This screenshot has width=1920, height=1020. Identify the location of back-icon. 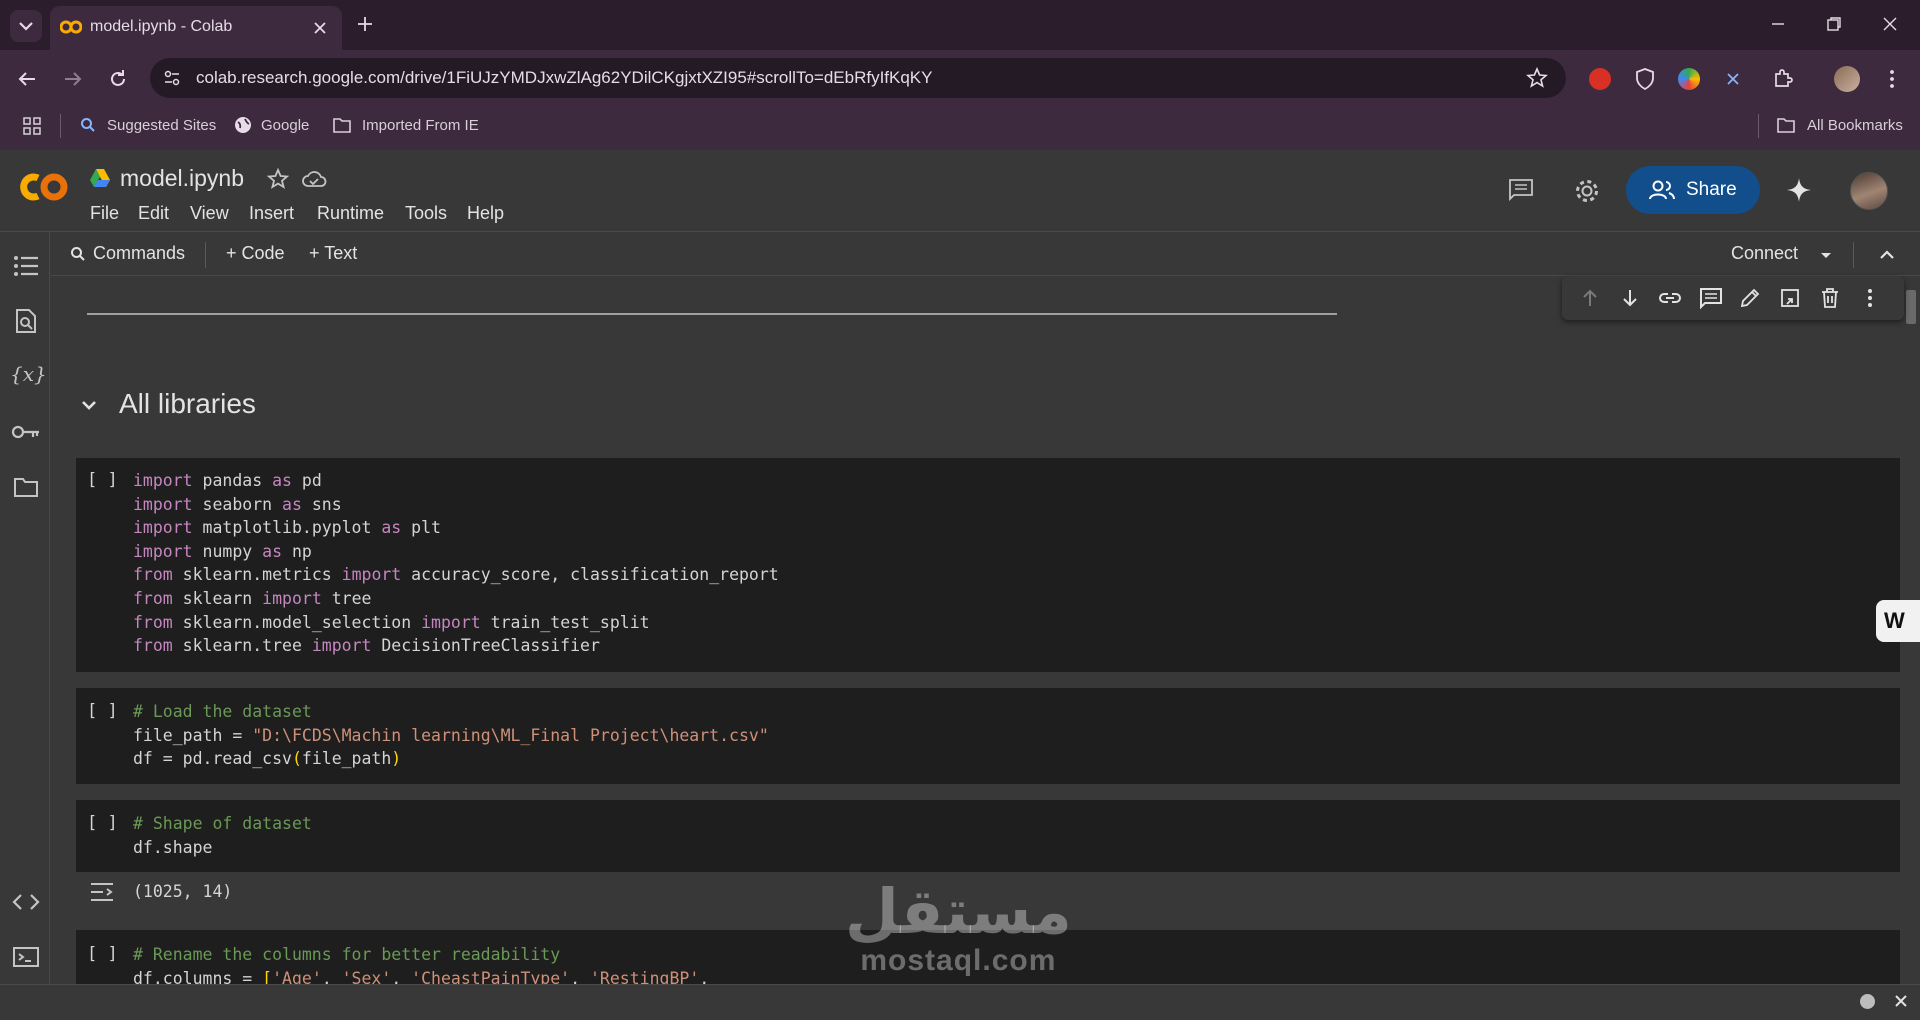
(27, 79).